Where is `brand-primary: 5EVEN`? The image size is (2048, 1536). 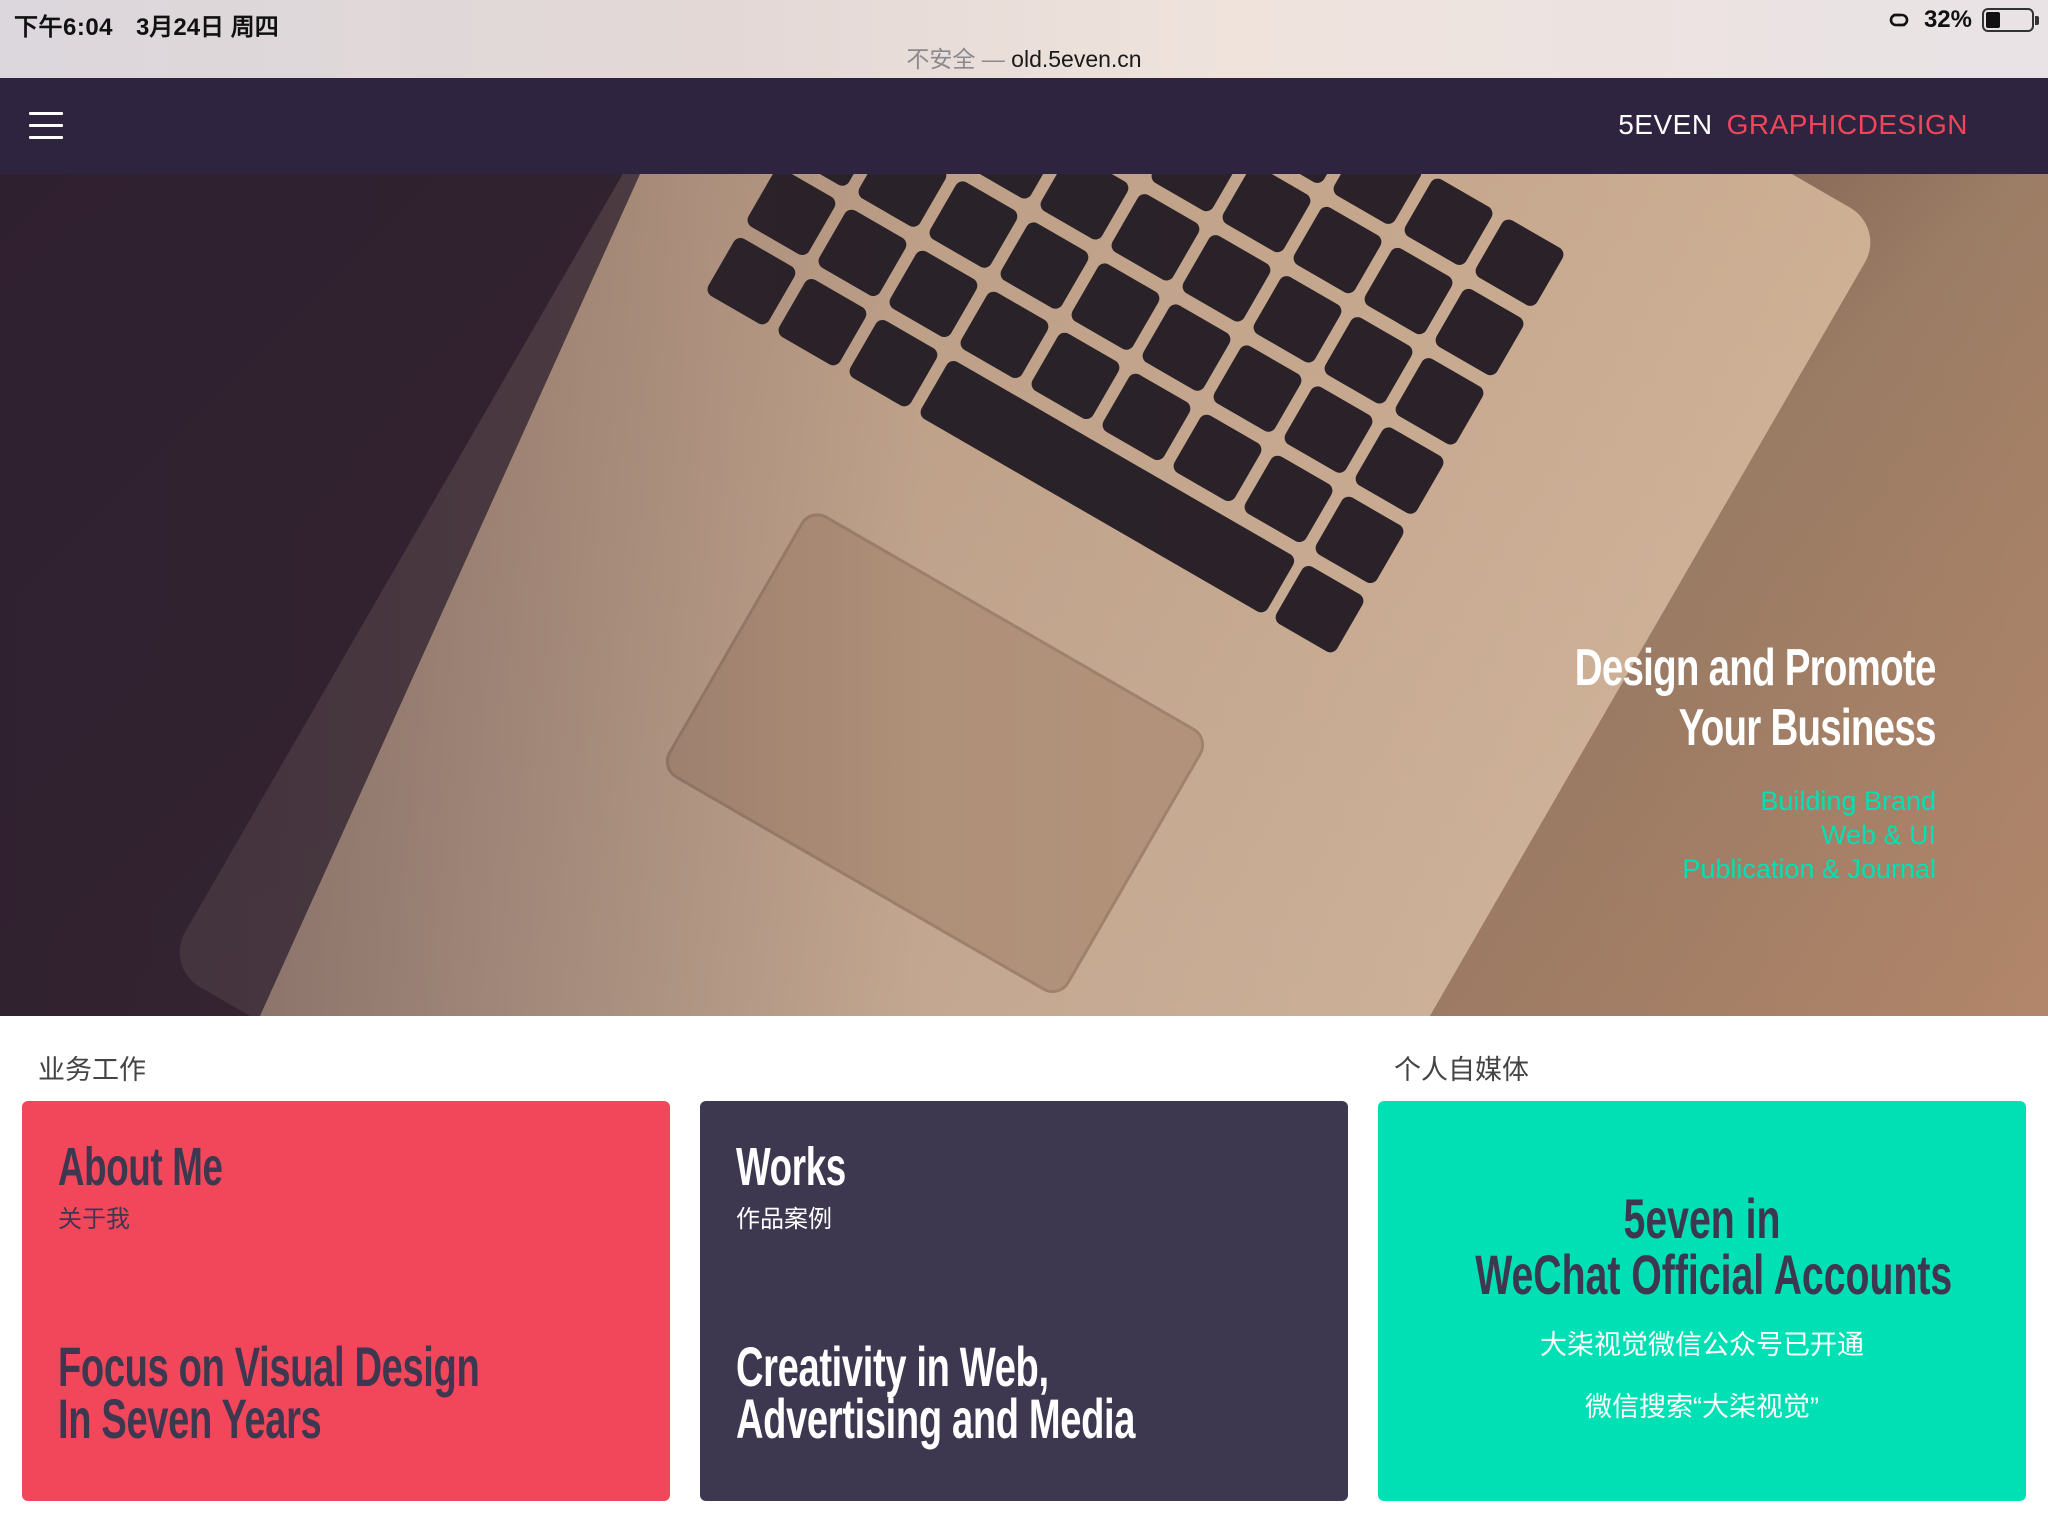 brand-primary: 5EVEN is located at coordinates (1665, 124).